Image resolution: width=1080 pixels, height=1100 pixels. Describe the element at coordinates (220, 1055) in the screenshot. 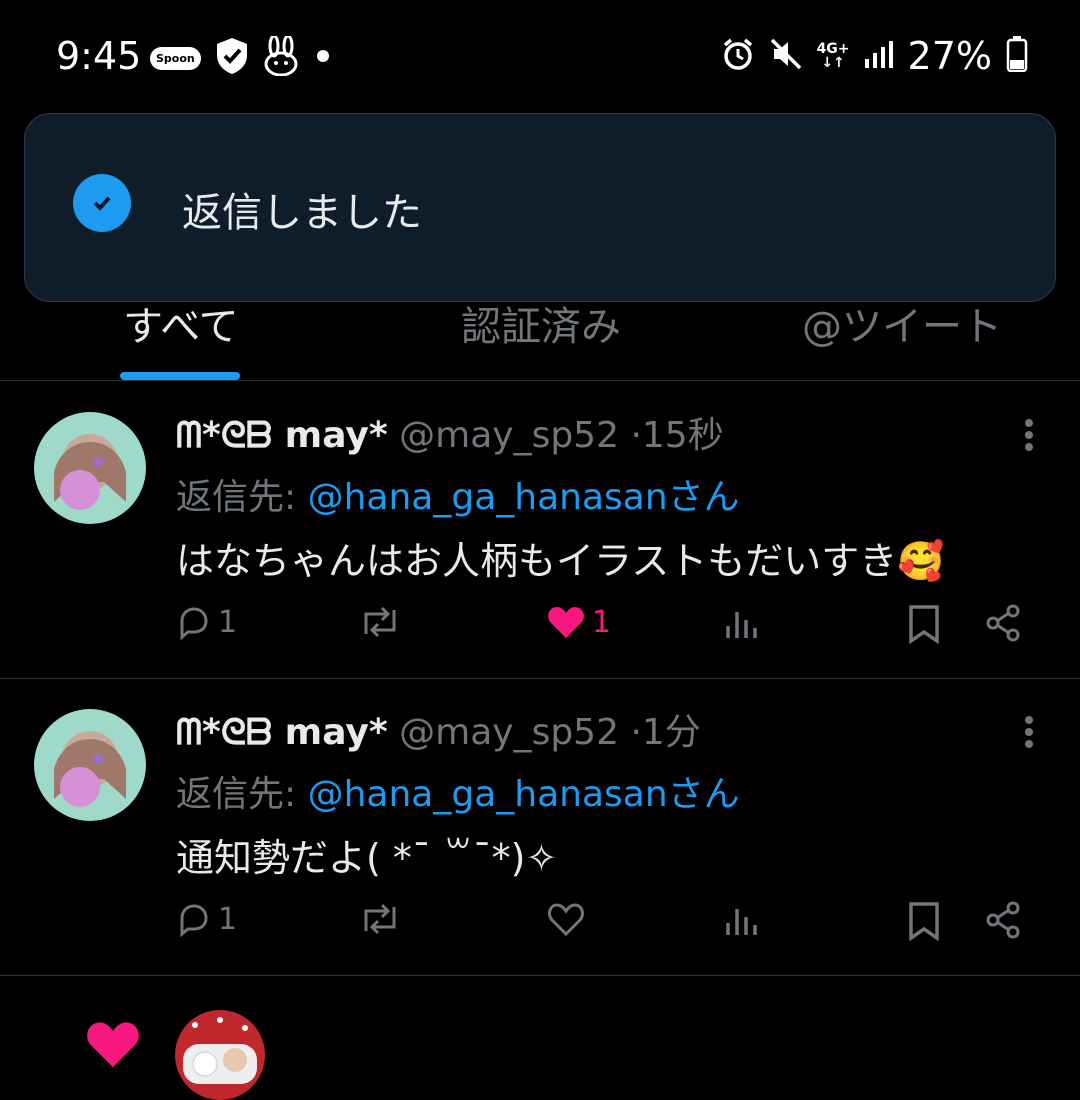

I see `liker-avatar` at that location.